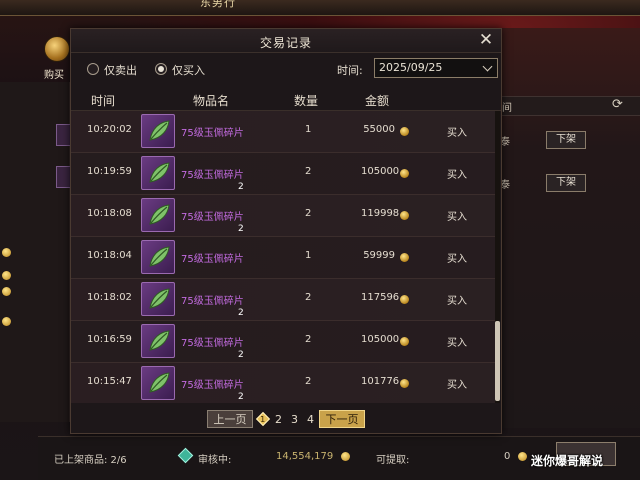 This screenshot has height=480, width=640. Describe the element at coordinates (286, 99) in the screenshot. I see `table-header: 时间 物品名 数量 金额` at that location.